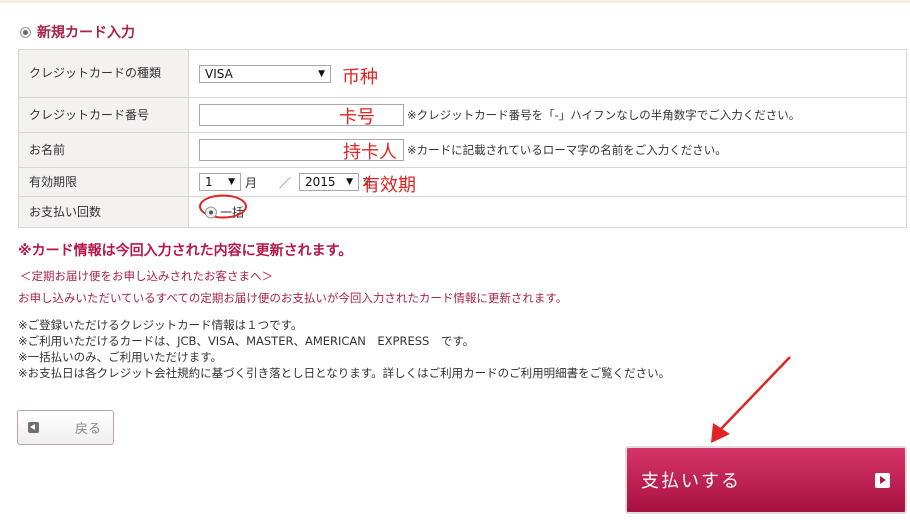 This screenshot has width=910, height=525. Describe the element at coordinates (33, 427) in the screenshot. I see `back-arrow-icon` at that location.